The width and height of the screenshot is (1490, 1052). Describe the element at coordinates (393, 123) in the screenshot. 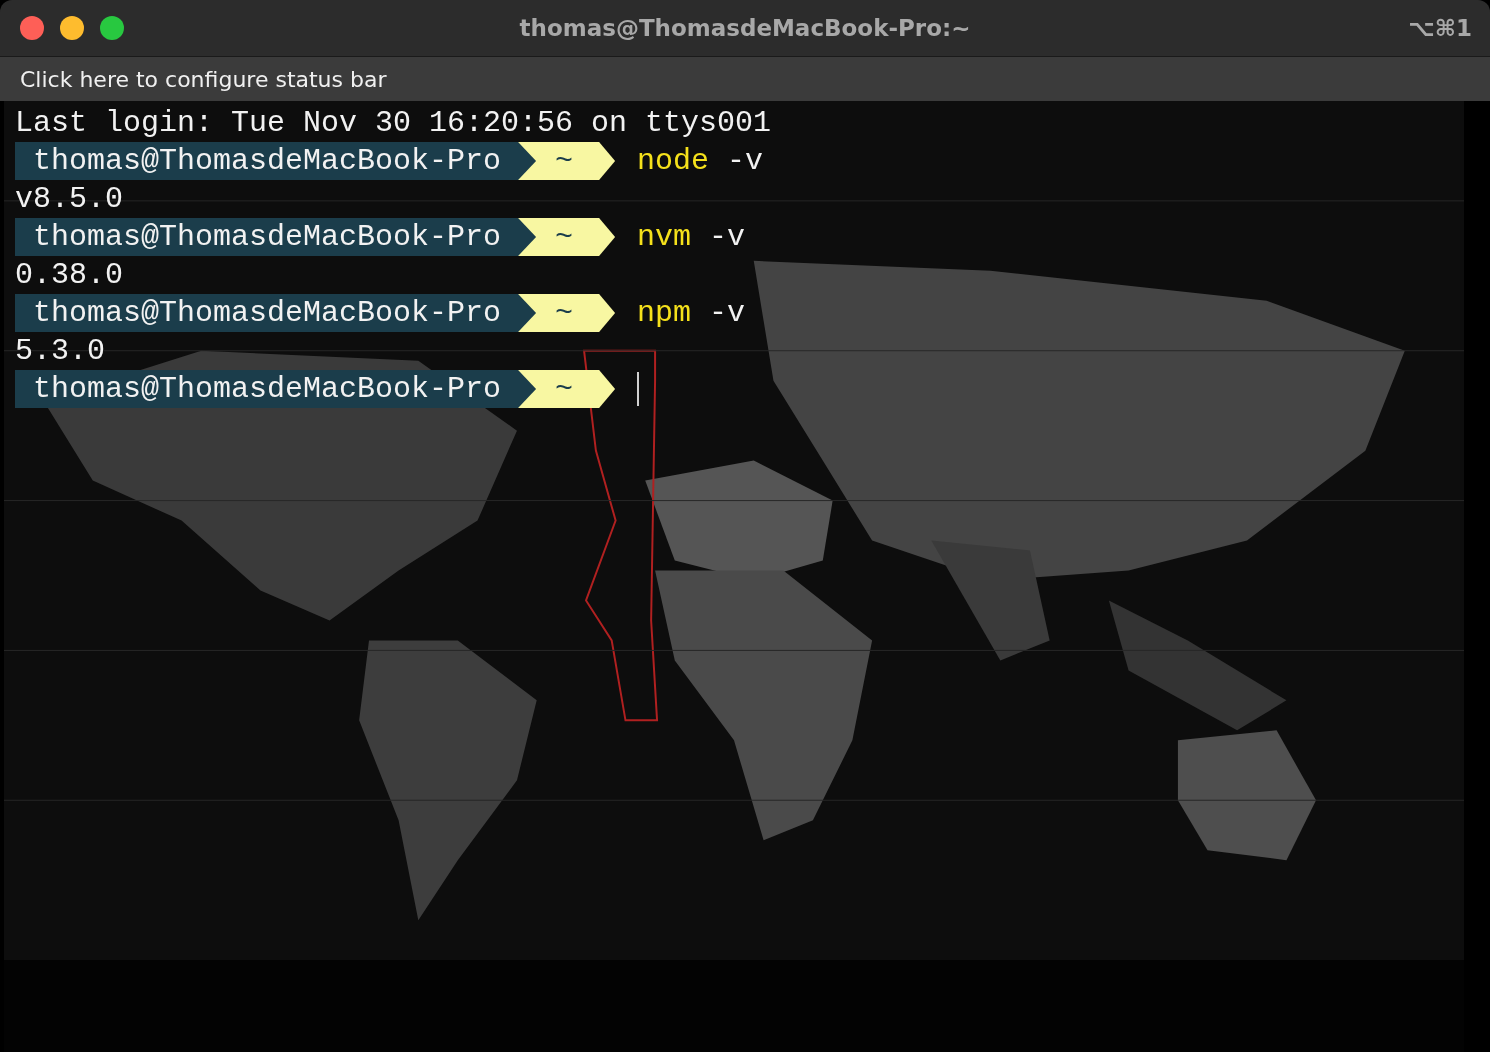

I see `output-text: Last login: Tue Nov 30 16:20:56 on ttys001` at that location.